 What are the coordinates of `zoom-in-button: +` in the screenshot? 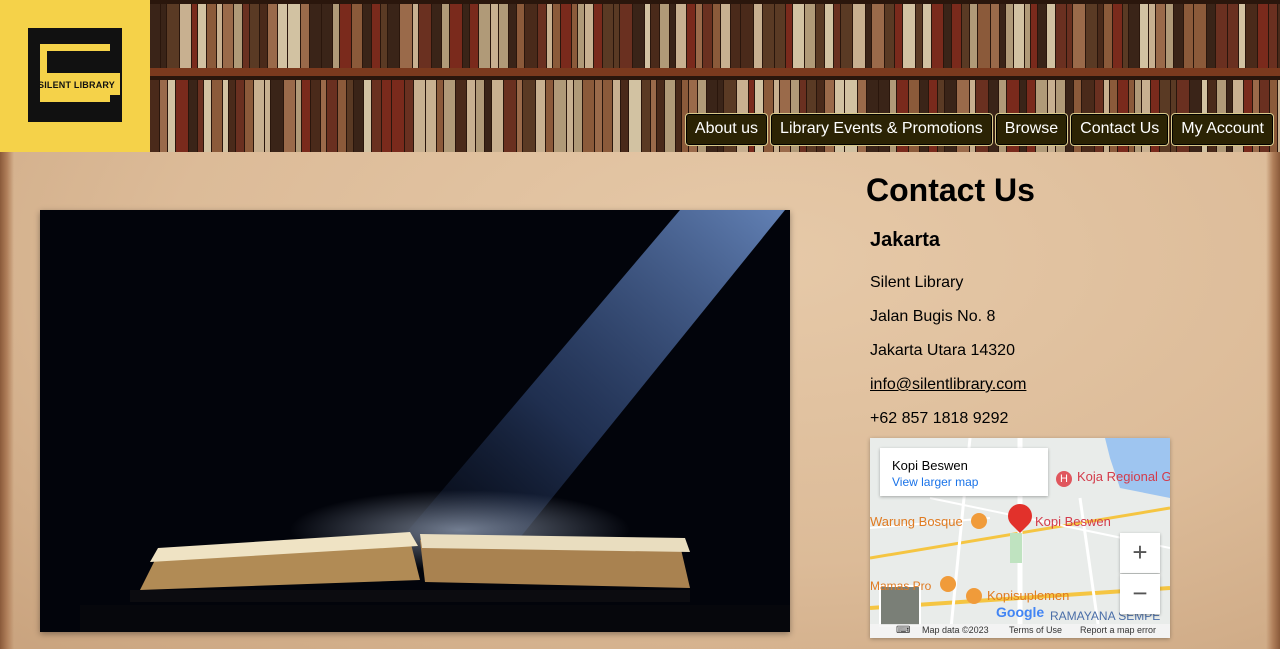 It's located at (1140, 553).